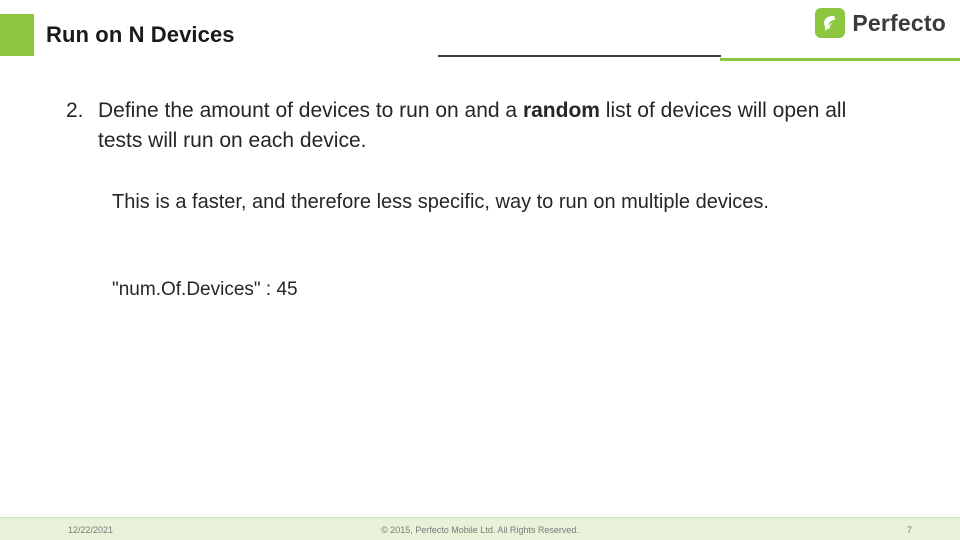 This screenshot has height=540, width=960. What do you see at coordinates (17, 35) in the screenshot?
I see `header-accent-block` at bounding box center [17, 35].